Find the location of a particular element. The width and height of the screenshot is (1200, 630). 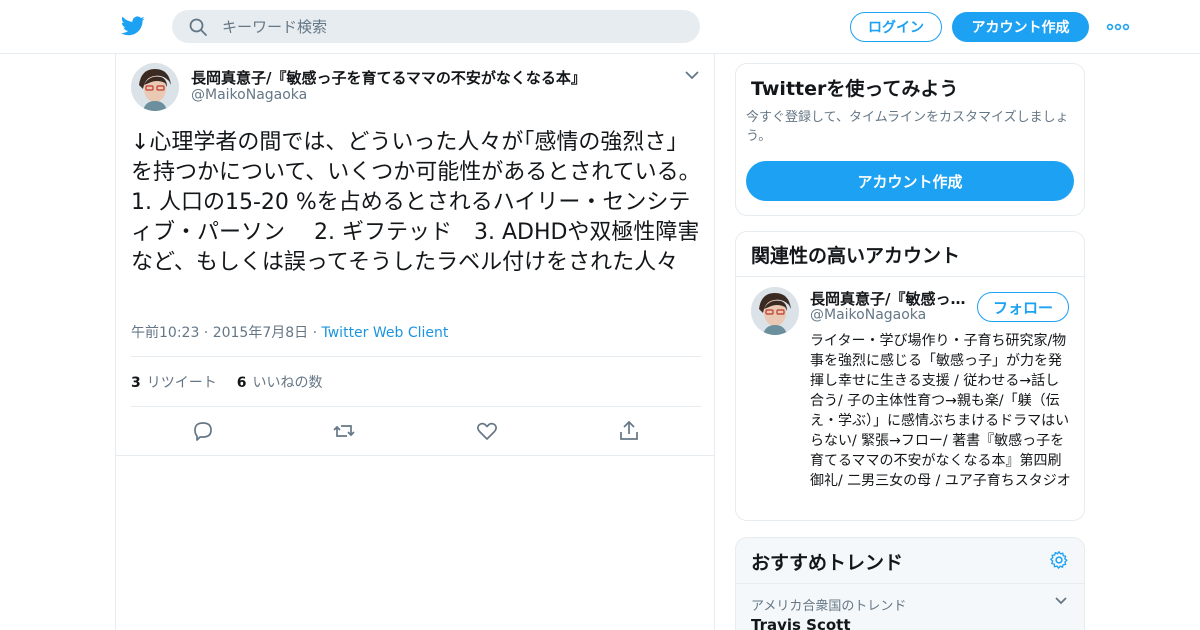

trends-card: おすすめトレンド アメリカ合衆国のトレンド Travis Scott is located at coordinates (910, 583).